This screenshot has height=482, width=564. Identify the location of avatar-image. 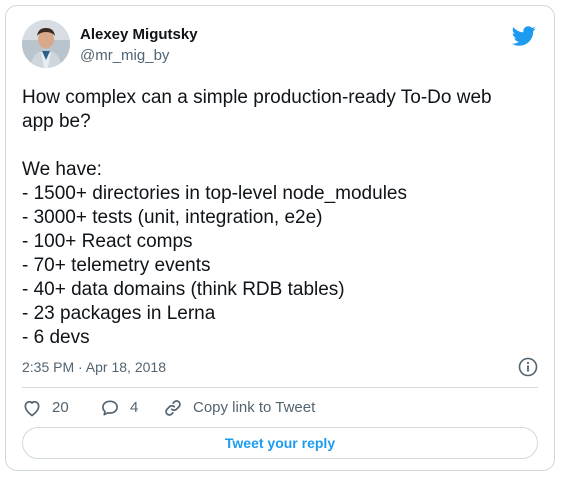
(46, 44).